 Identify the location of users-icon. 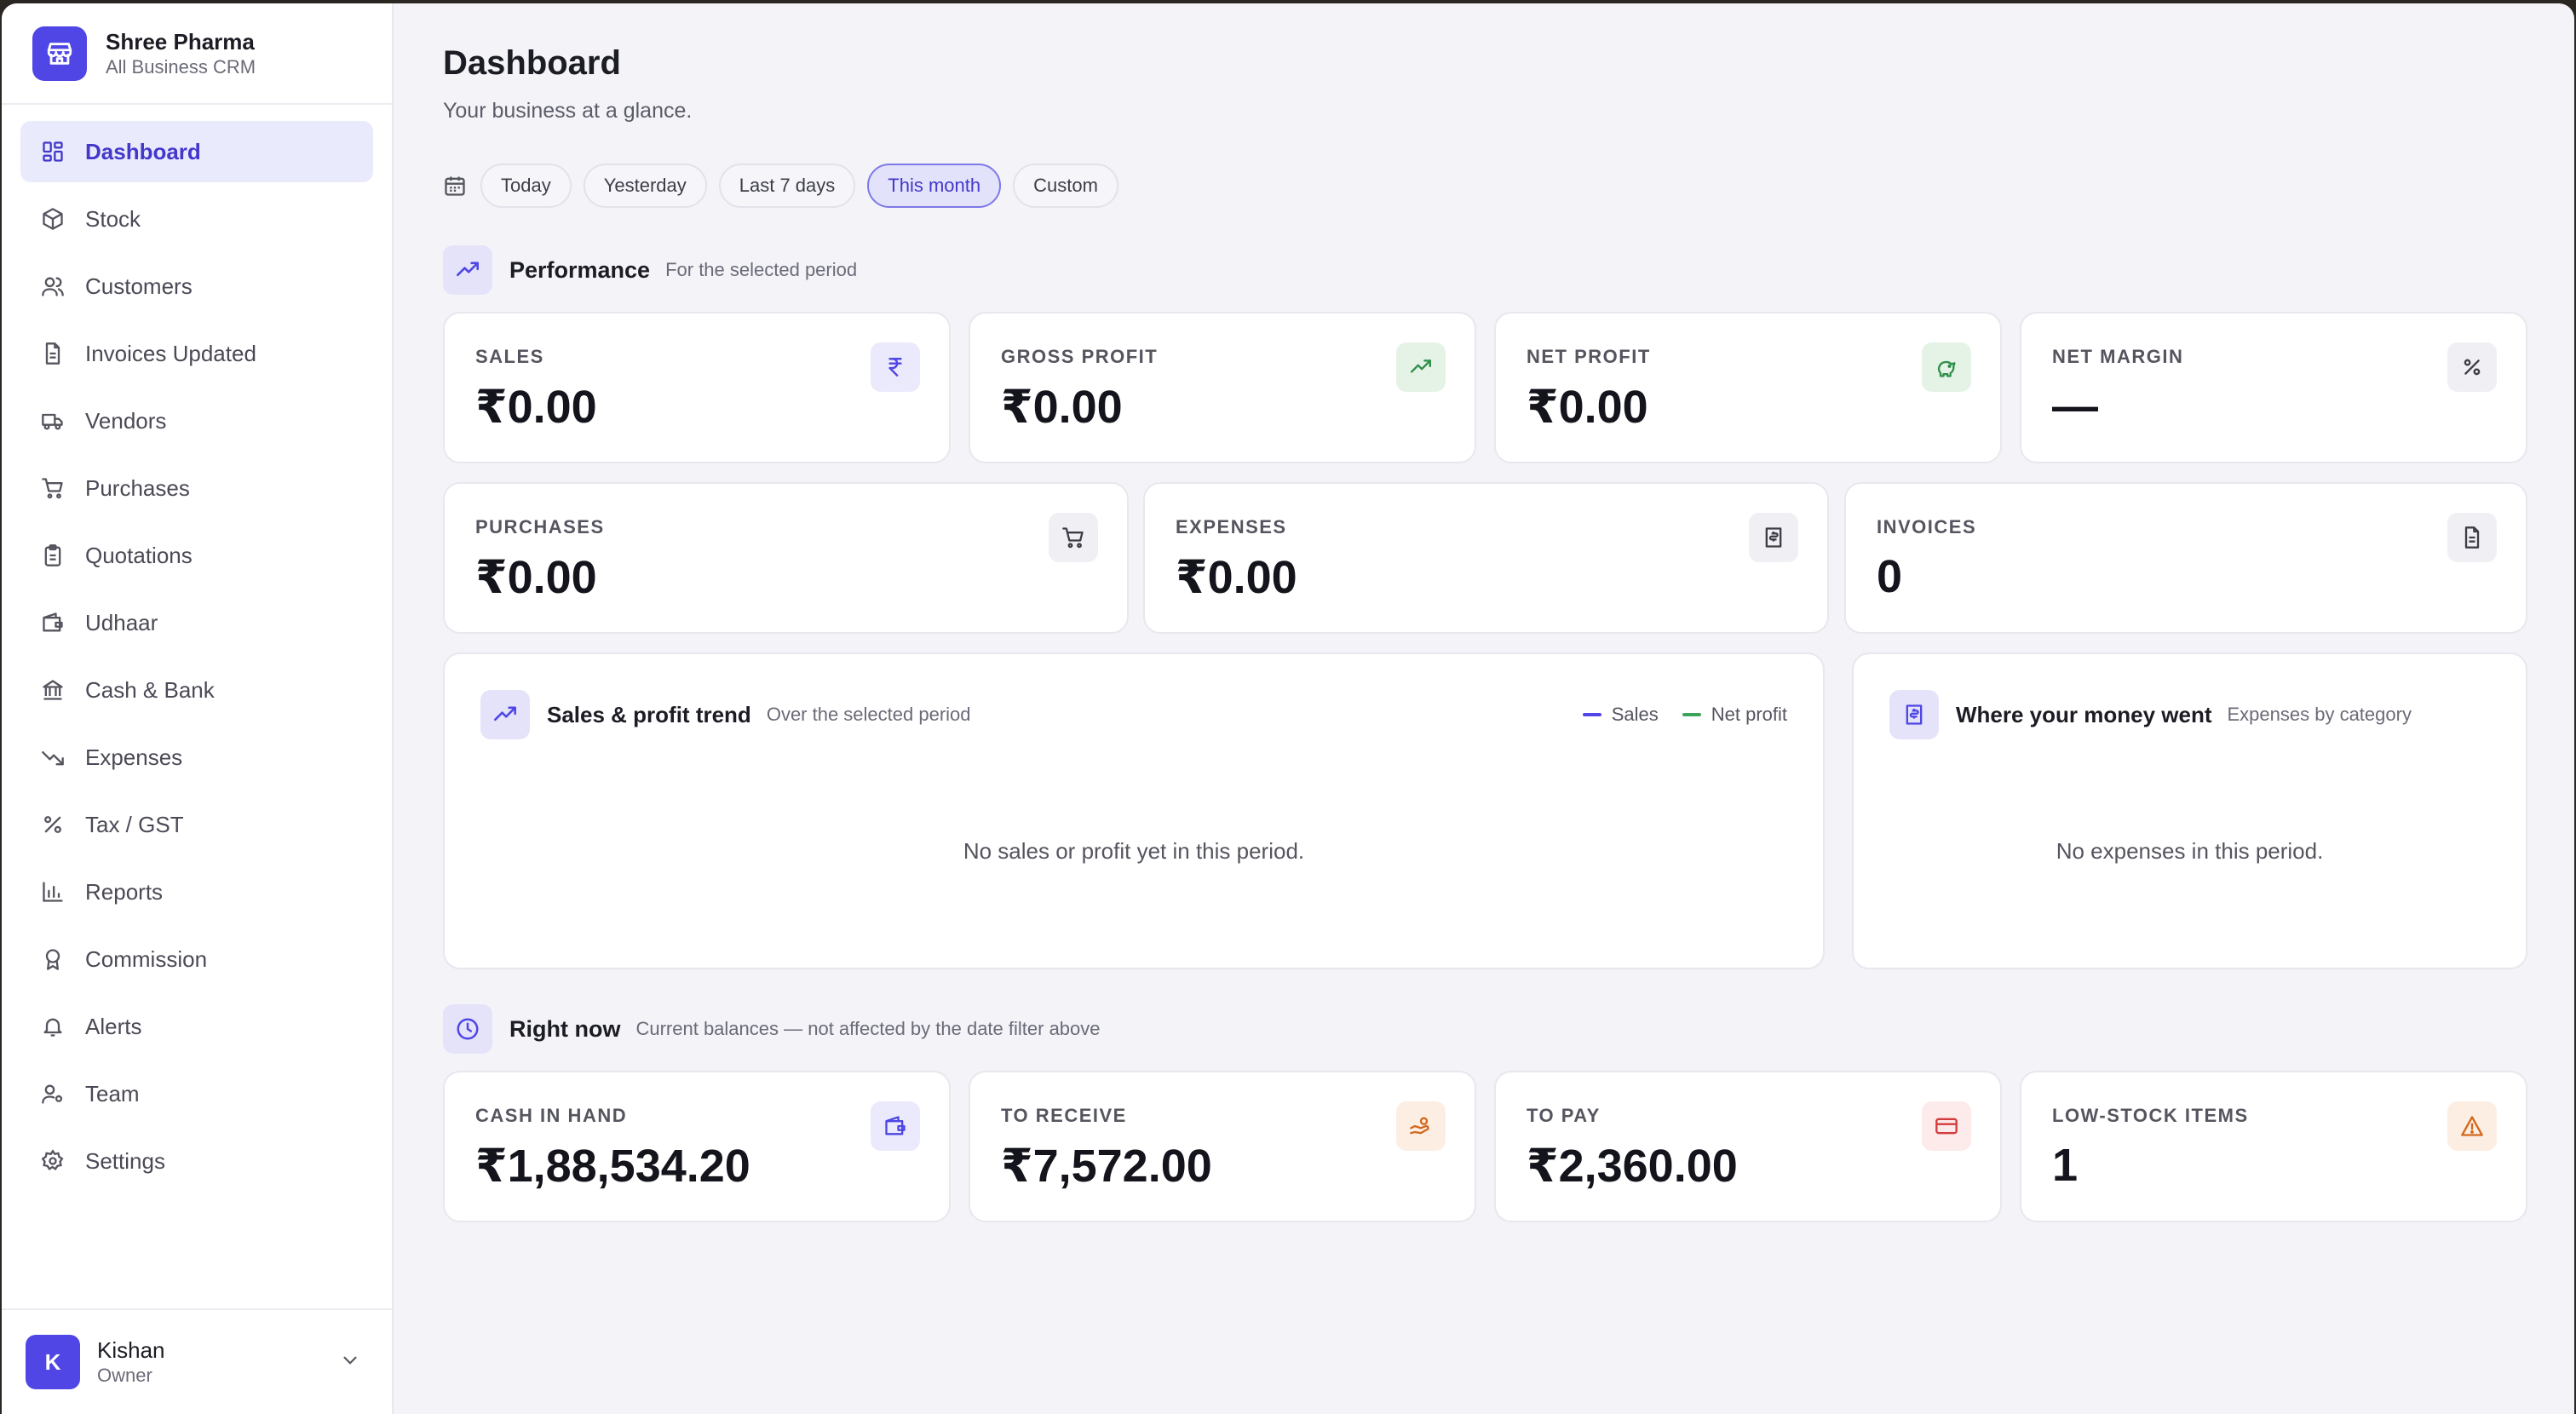
(53, 286).